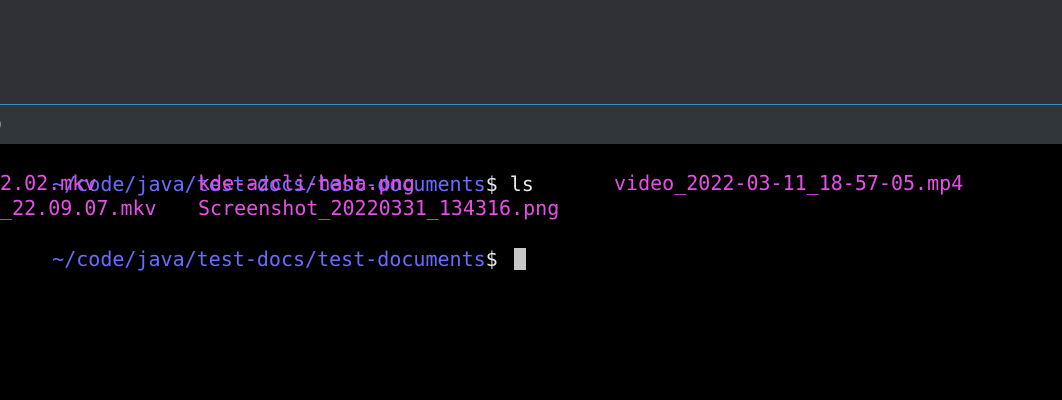 The width and height of the screenshot is (1062, 400). What do you see at coordinates (48, 183) in the screenshot?
I see `file-entry: 02.02.mkv` at bounding box center [48, 183].